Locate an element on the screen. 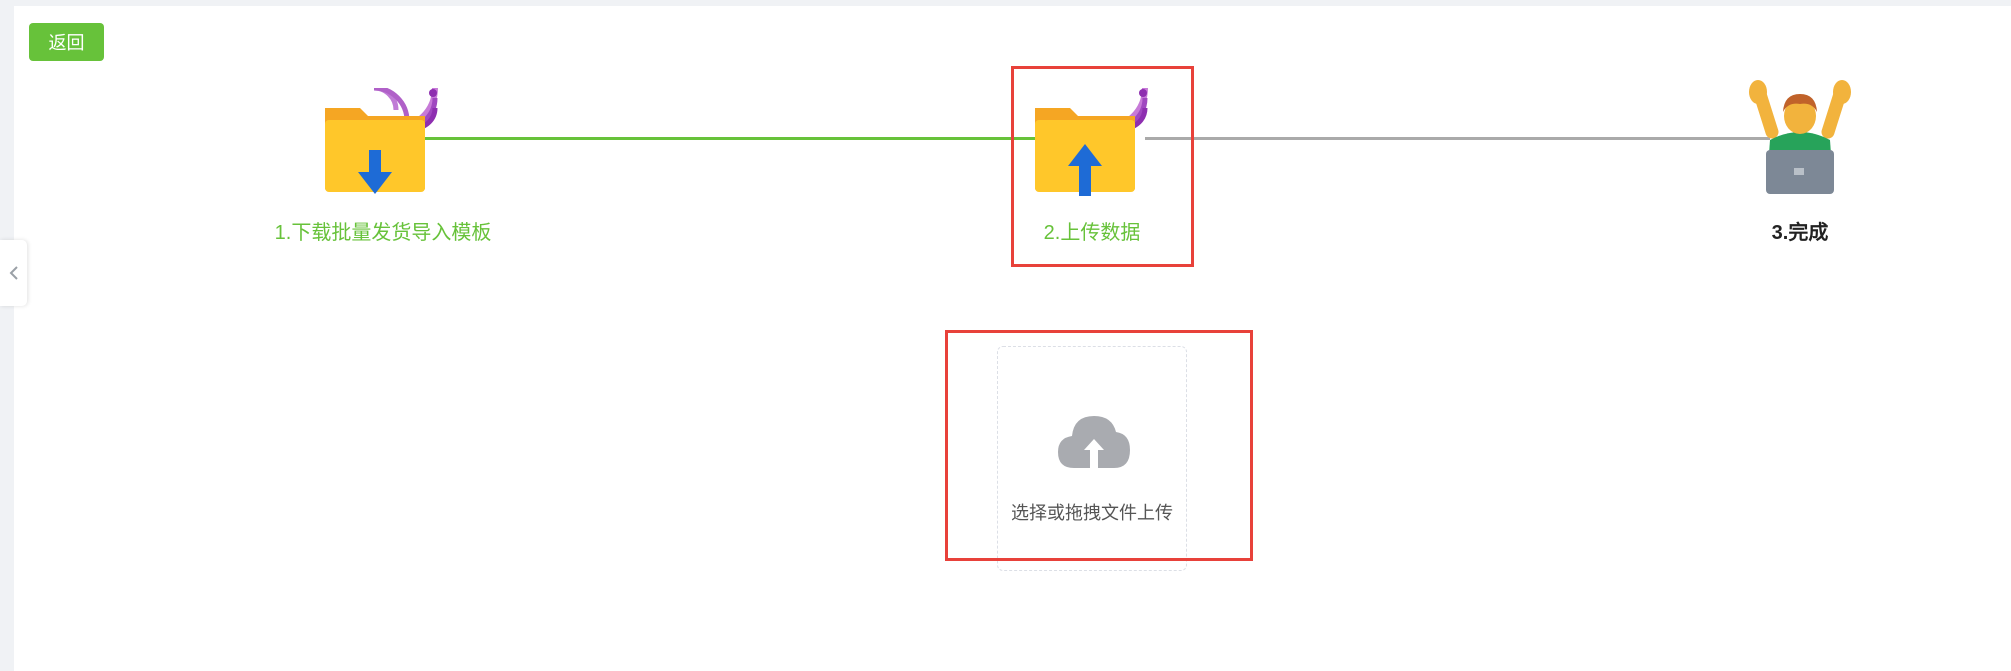  celebrating-person-laptop-icon is located at coordinates (1800, 137).